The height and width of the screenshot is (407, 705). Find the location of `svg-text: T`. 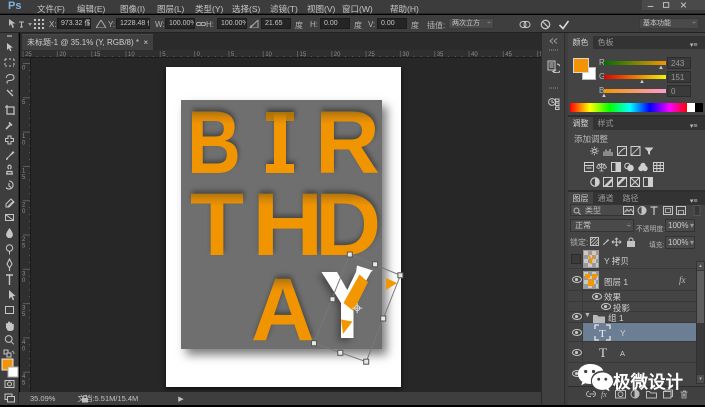

svg-text: T is located at coordinates (602, 334).